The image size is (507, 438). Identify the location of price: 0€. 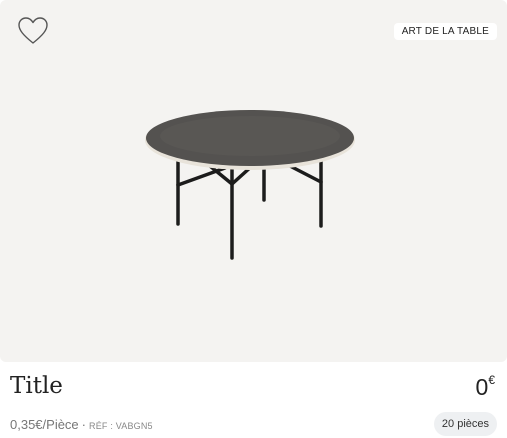
(485, 387).